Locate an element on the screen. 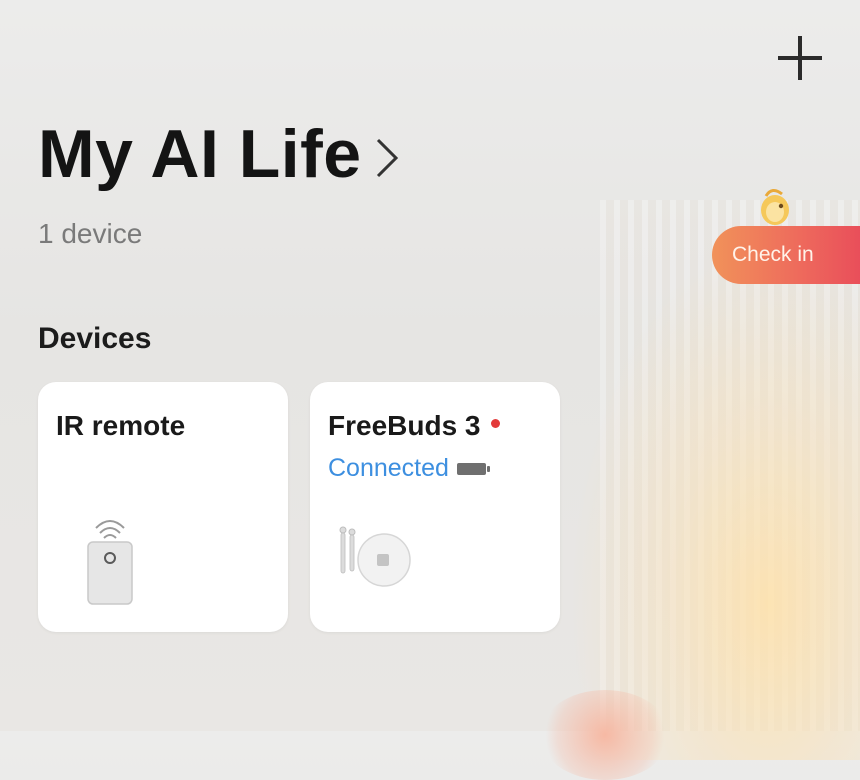 The width and height of the screenshot is (860, 780). check-in-button: Check in is located at coordinates (786, 255).